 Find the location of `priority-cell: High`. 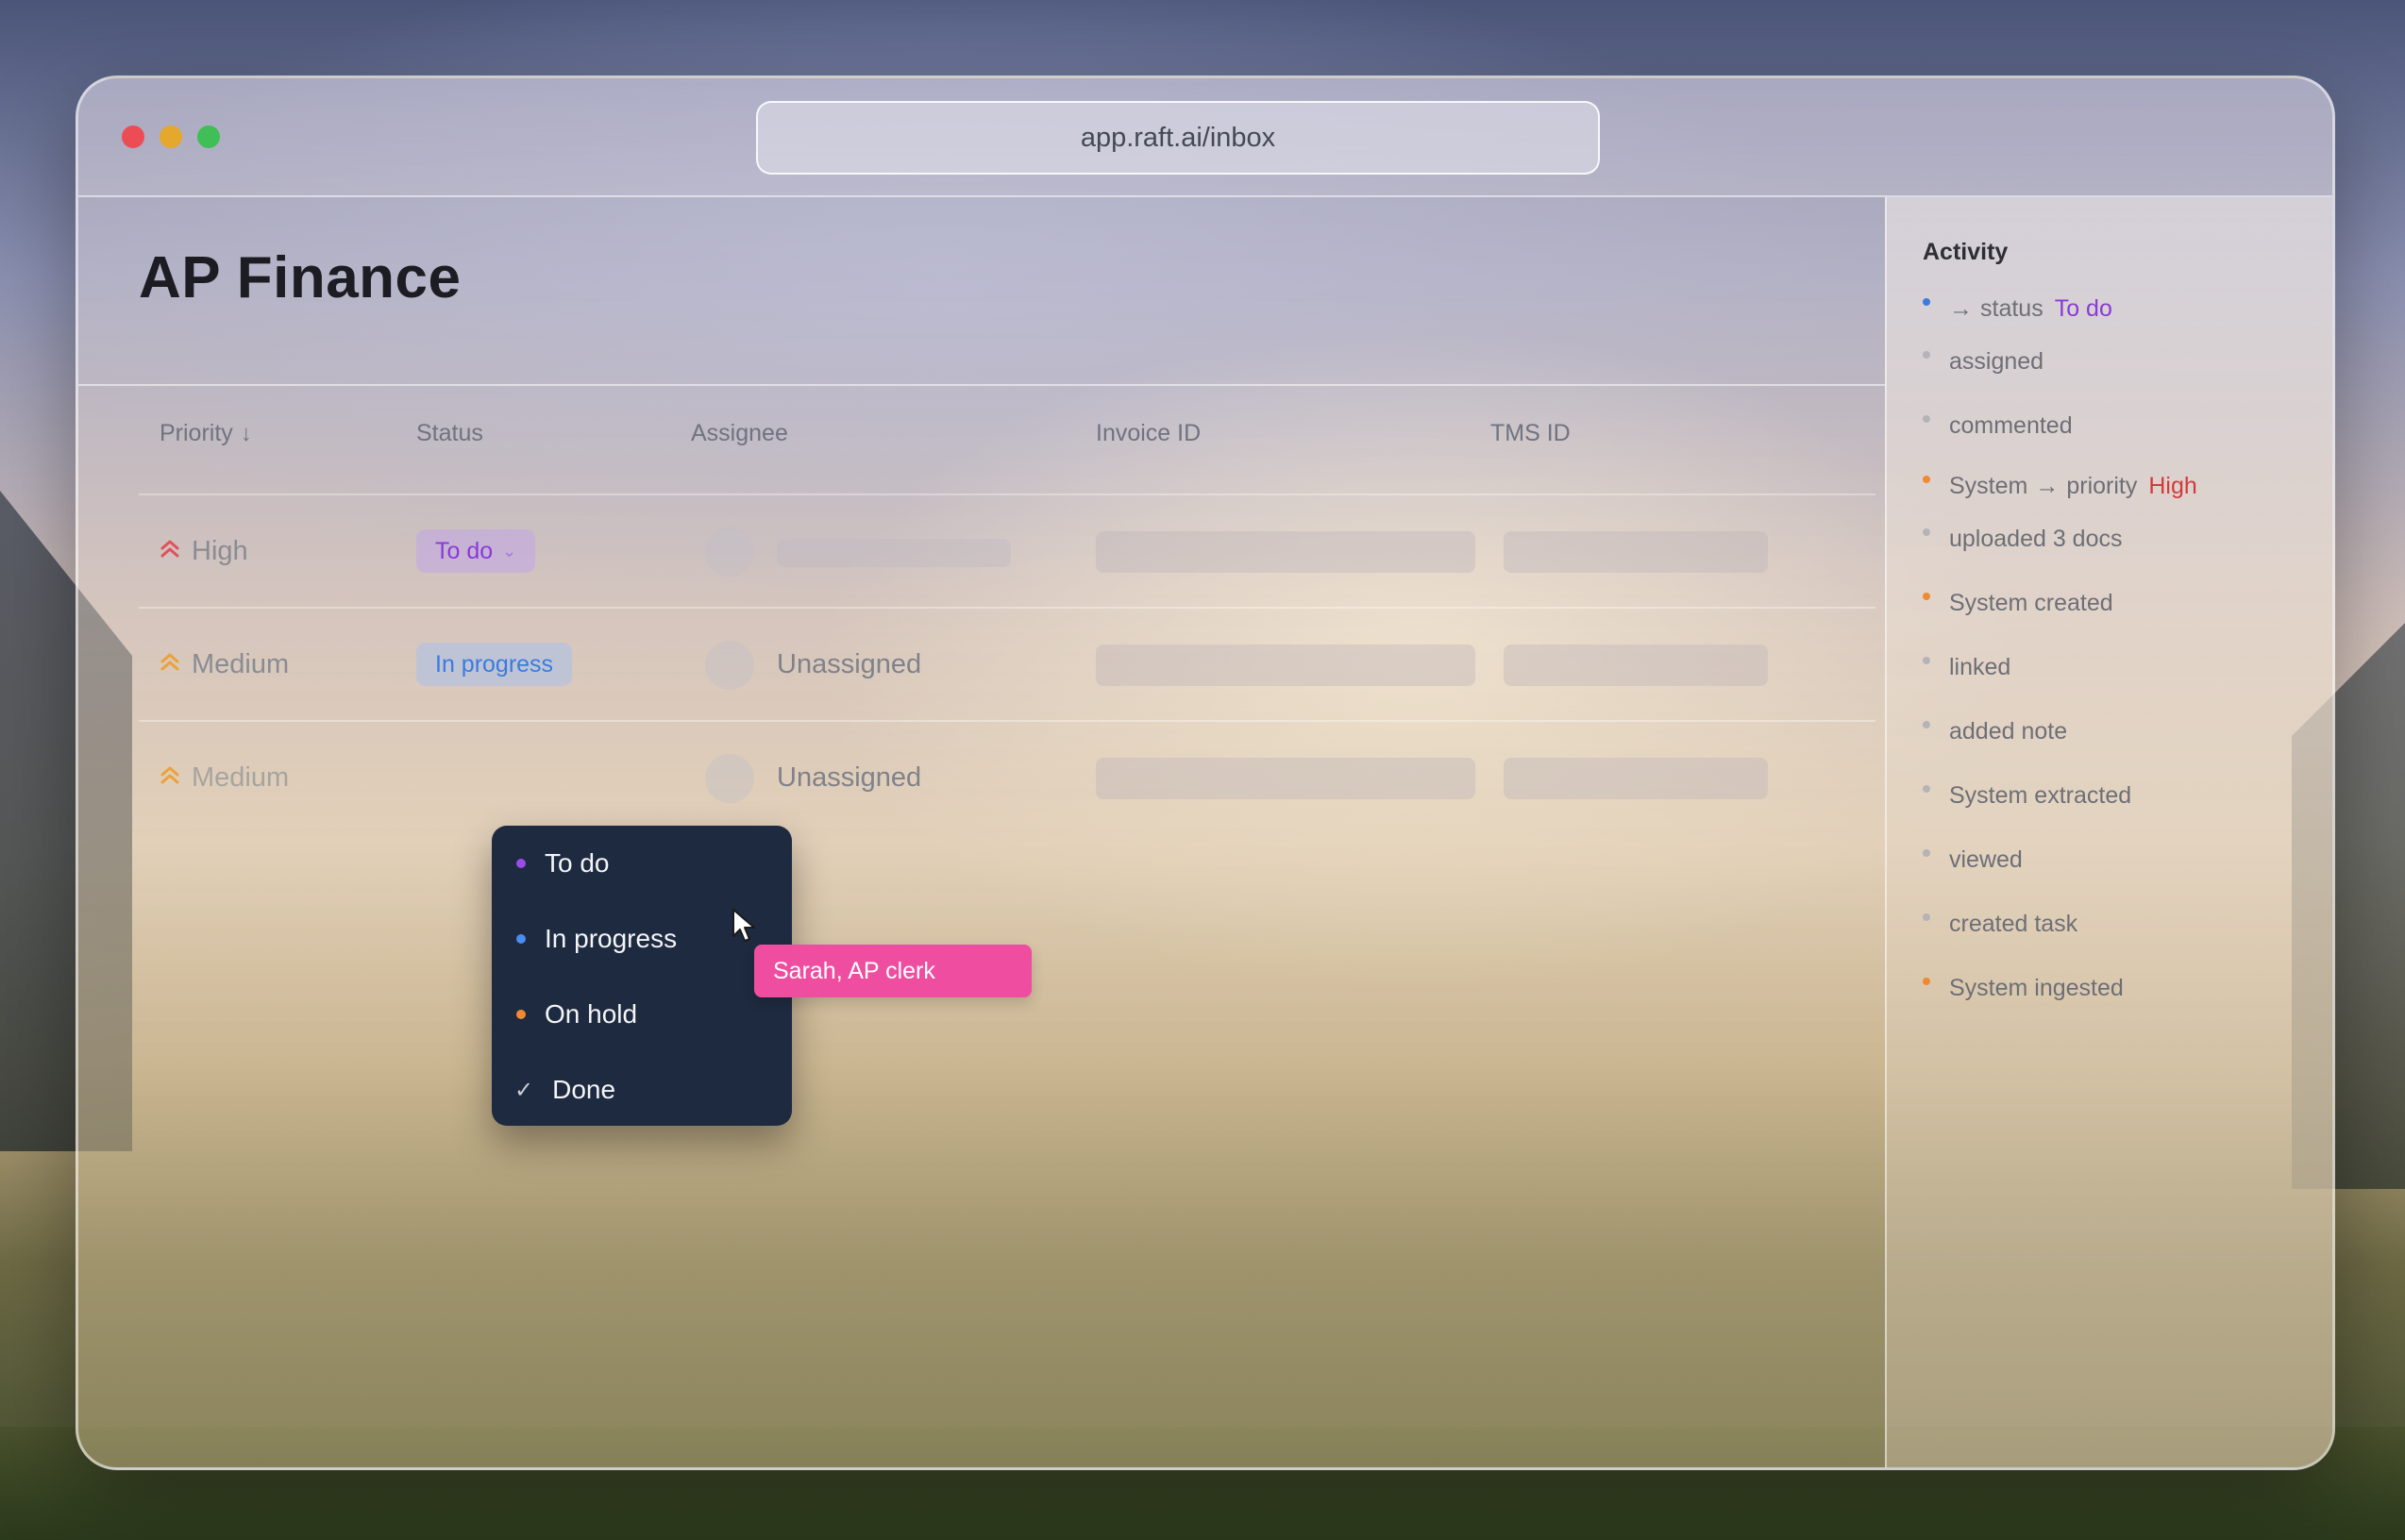

priority-cell: High is located at coordinates (204, 551).